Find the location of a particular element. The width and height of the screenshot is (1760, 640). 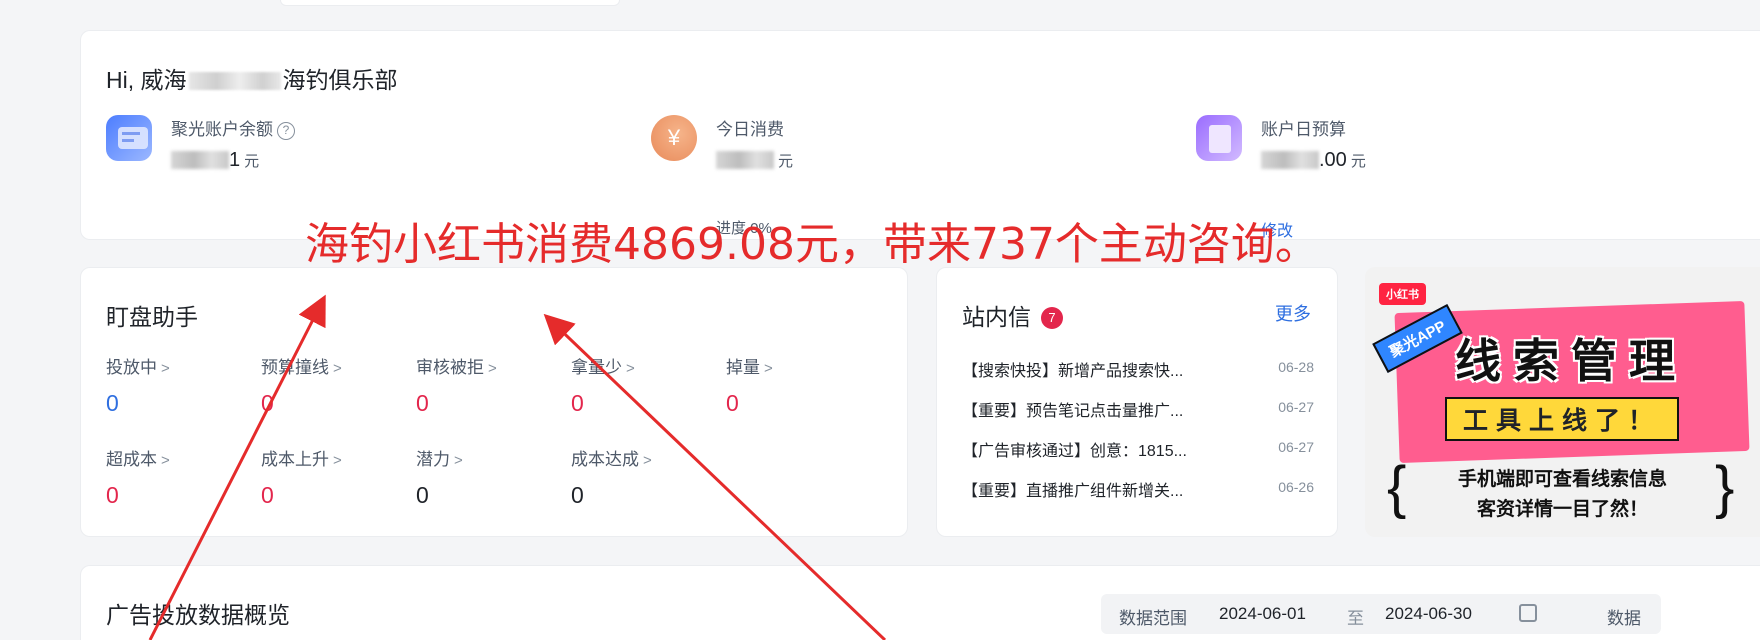

card-title: 盯盘助手 is located at coordinates (152, 317).